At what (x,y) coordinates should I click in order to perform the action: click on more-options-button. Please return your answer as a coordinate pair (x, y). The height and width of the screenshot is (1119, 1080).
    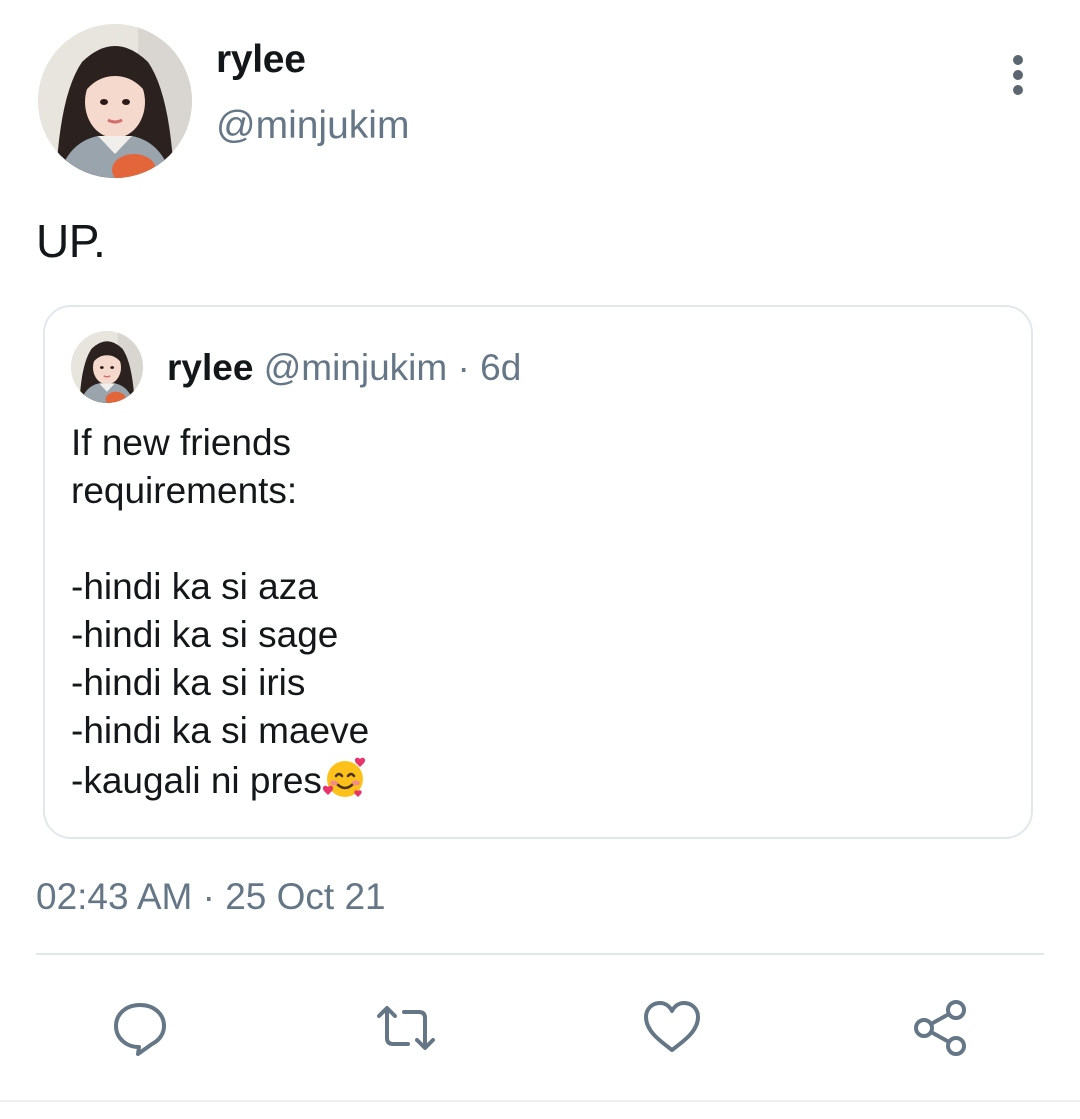
    Looking at the image, I should click on (1018, 75).